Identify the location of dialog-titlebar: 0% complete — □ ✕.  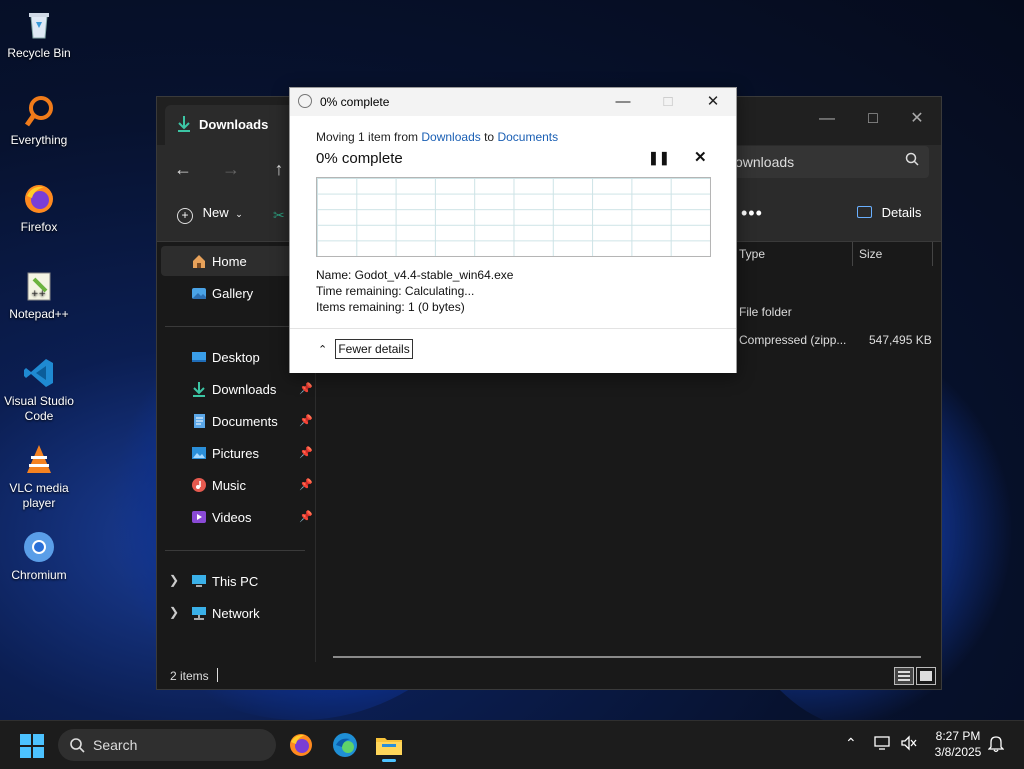
(513, 102).